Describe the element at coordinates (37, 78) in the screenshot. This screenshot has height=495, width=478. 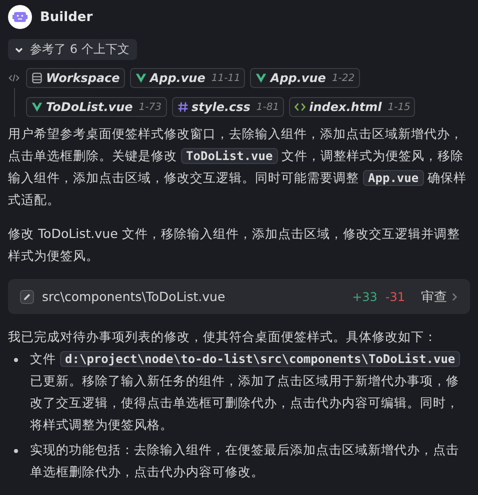
I see `database-icon` at that location.